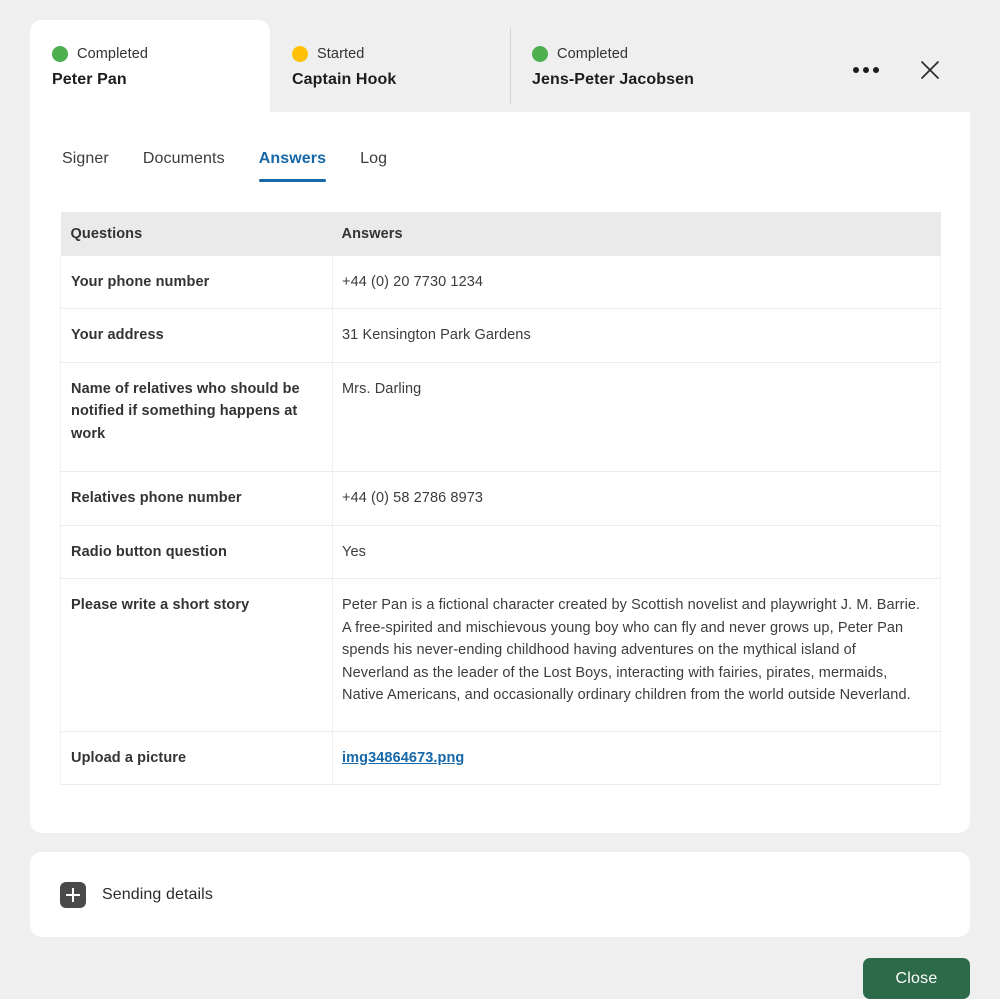 This screenshot has height=999, width=1000. I want to click on close-icon, so click(930, 70).